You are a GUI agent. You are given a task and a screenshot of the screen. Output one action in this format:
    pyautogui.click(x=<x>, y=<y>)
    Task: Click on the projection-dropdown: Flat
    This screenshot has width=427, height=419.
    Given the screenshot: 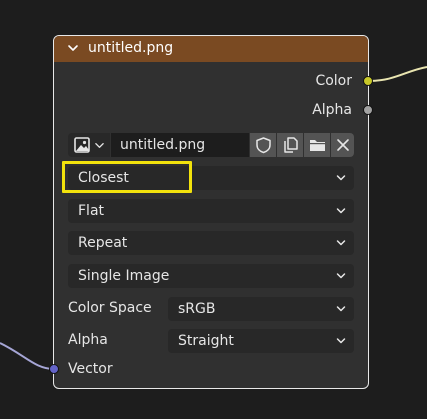 What is the action you would take?
    pyautogui.click(x=211, y=211)
    